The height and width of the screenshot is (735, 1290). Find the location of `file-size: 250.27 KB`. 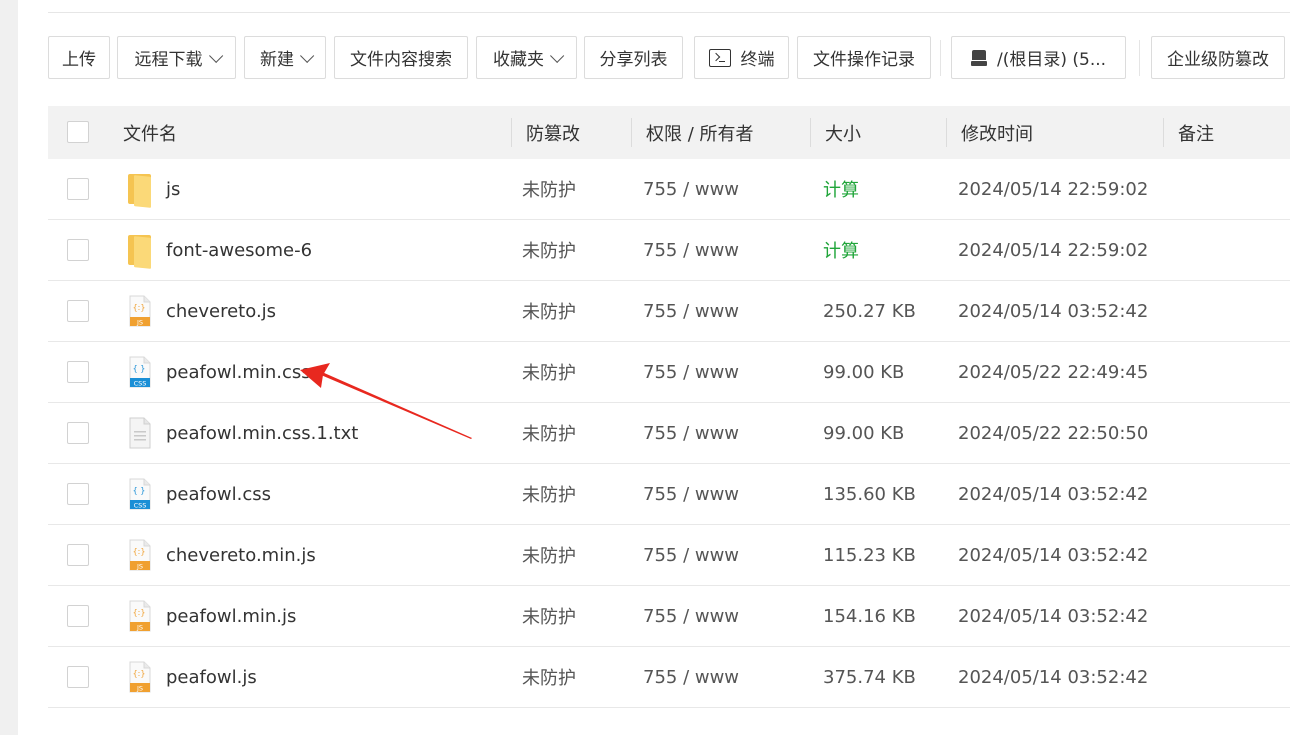

file-size: 250.27 KB is located at coordinates (869, 311).